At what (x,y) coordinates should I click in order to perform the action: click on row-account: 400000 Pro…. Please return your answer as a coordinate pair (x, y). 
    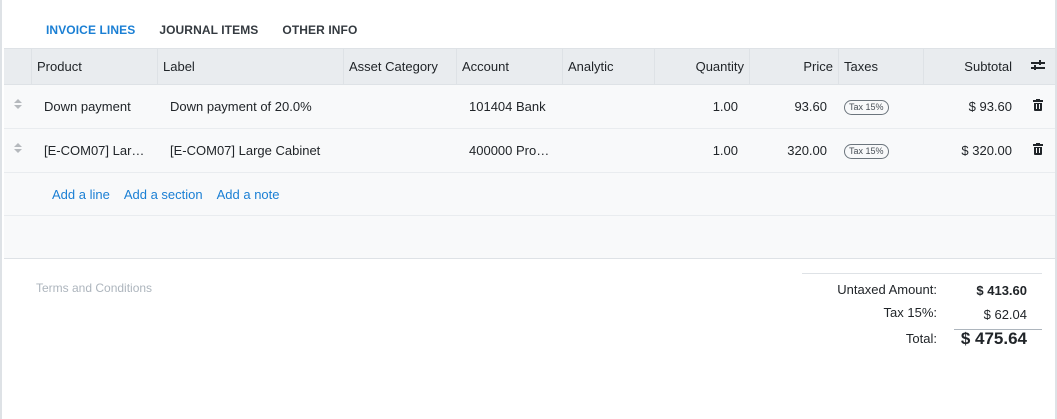
    Looking at the image, I should click on (510, 150).